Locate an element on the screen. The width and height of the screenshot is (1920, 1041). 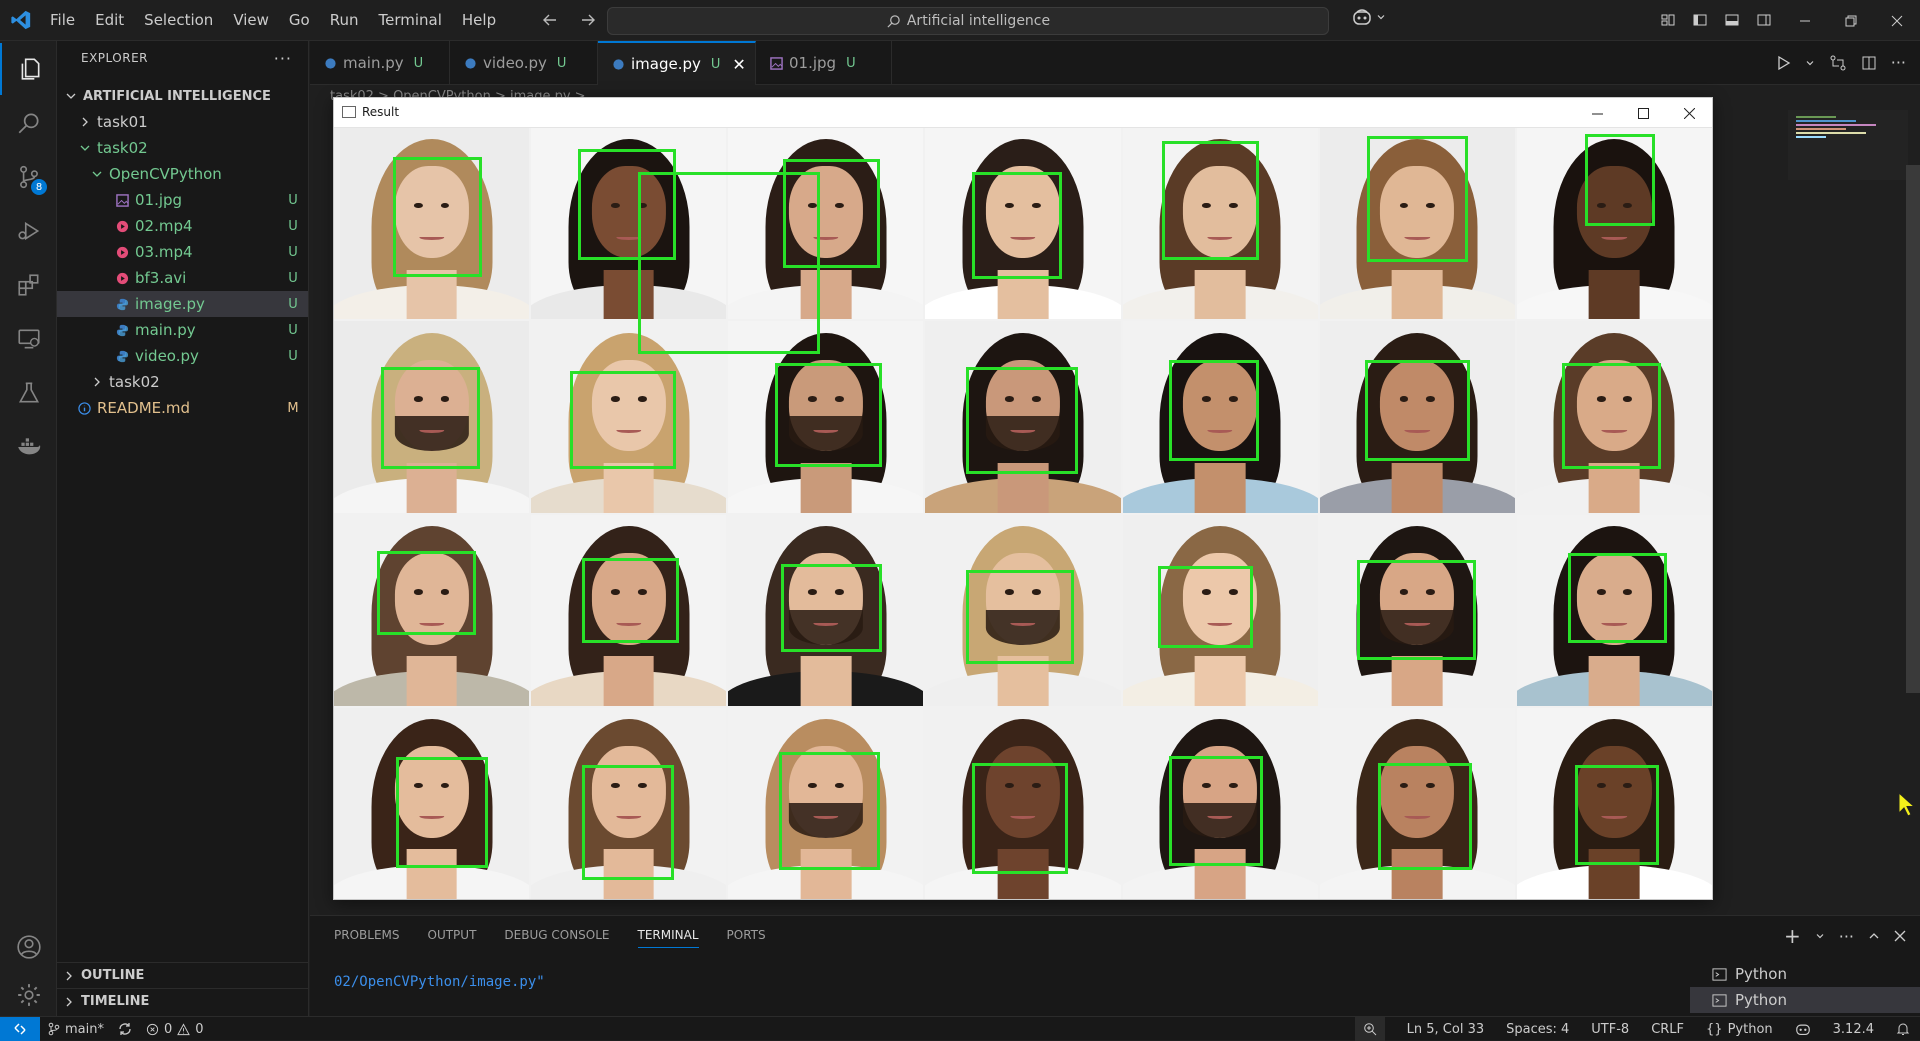
tree-file-readme: README.md M is located at coordinates (182, 408).